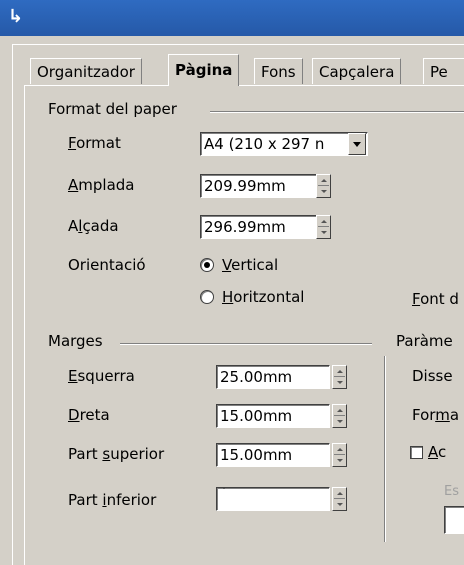 The height and width of the screenshot is (565, 464). I want to click on height-label: Alçada, so click(93, 226).